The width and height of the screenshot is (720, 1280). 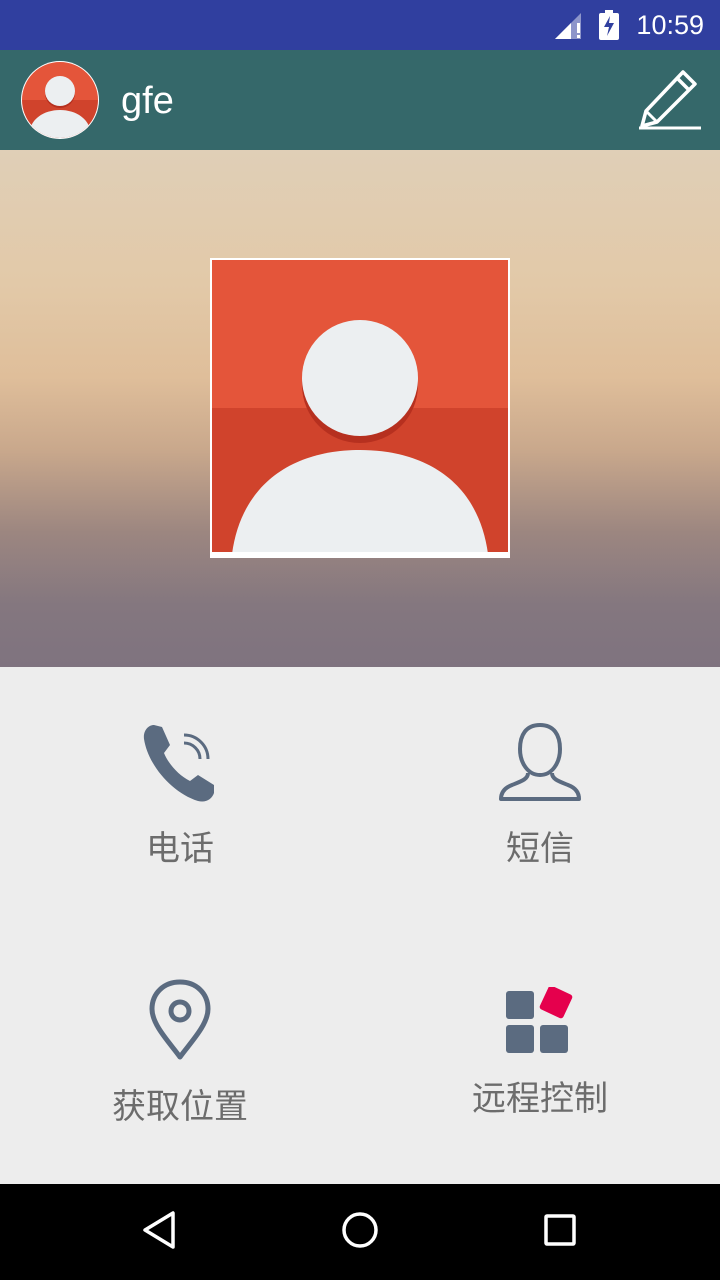 I want to click on call-action: 电话, so click(x=180, y=796).